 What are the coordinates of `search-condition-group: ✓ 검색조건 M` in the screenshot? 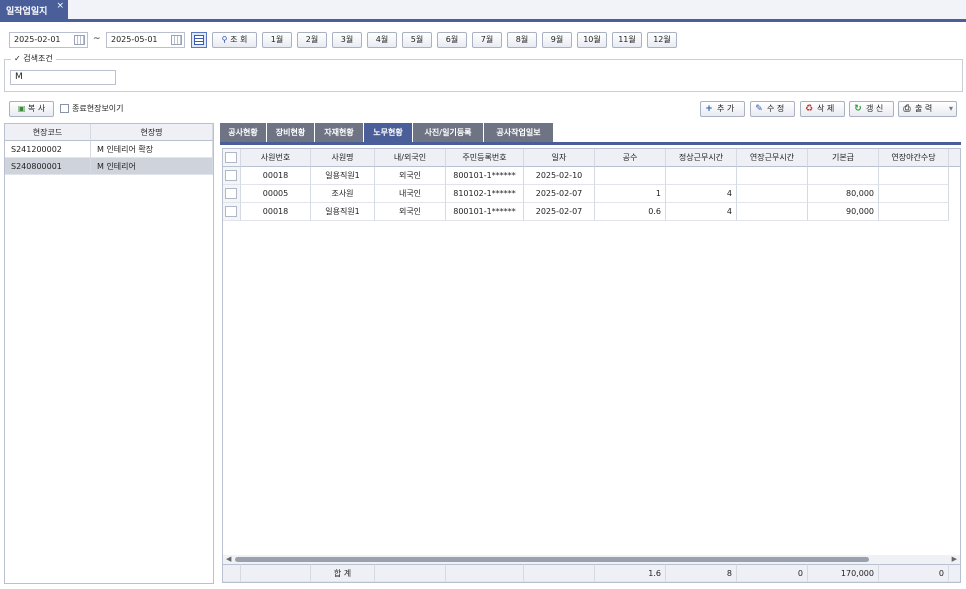 It's located at (483, 72).